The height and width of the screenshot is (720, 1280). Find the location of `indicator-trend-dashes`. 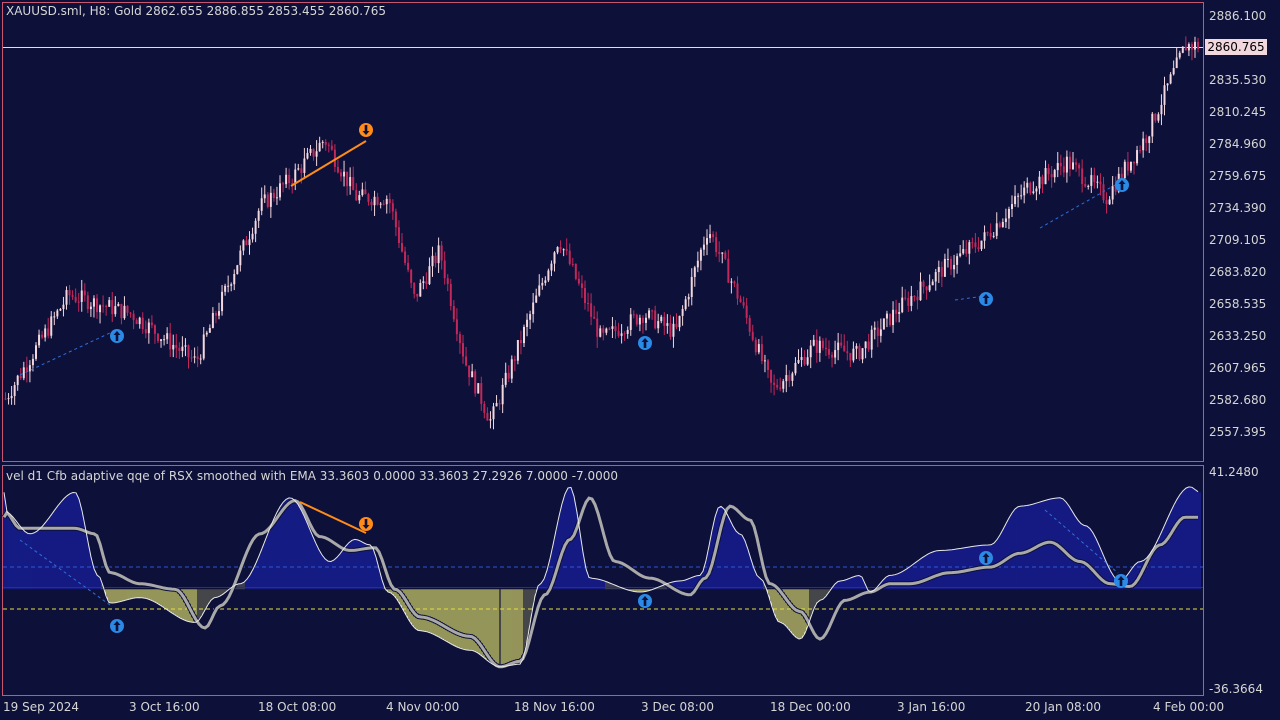

indicator-trend-dashes is located at coordinates (569, 557).